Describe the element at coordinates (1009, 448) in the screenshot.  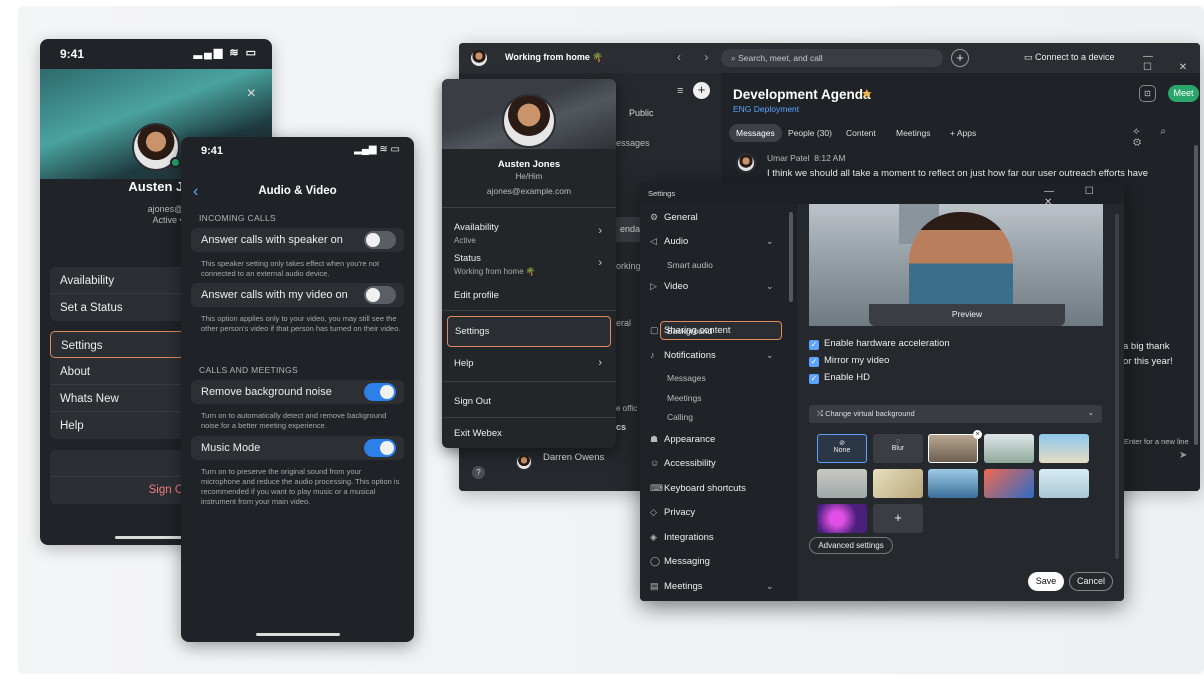
I see `background-room` at that location.